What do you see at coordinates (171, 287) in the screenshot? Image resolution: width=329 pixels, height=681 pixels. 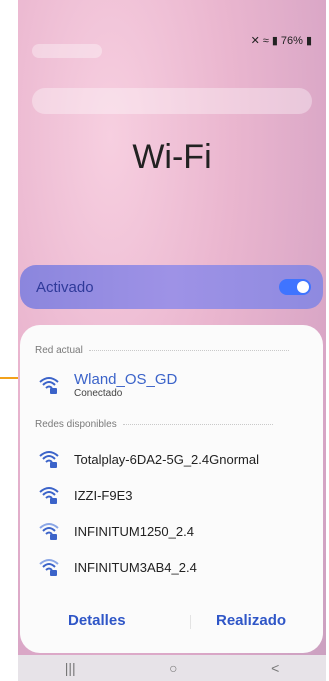 I see `wifi-toggle-row: Activado` at bounding box center [171, 287].